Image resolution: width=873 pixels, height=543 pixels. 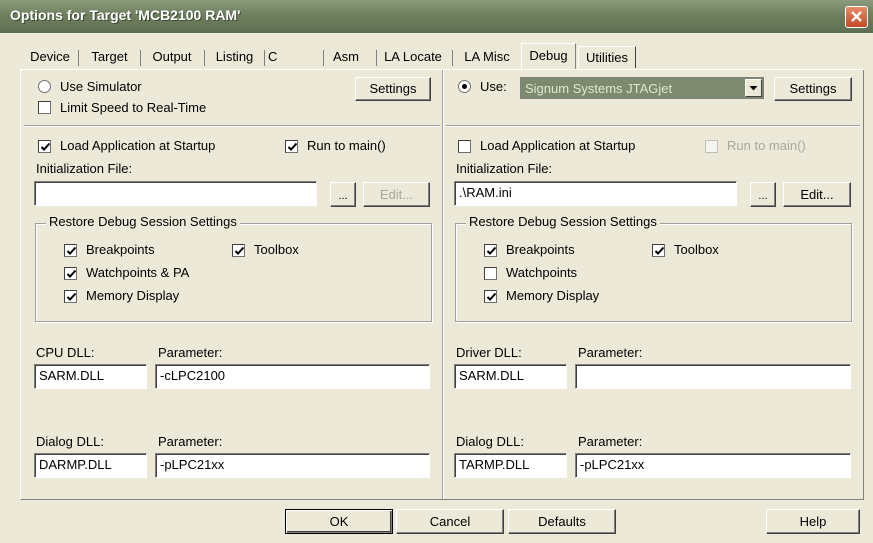 What do you see at coordinates (138, 272) in the screenshot?
I see `watchpoints-label-left: Watchpoints & PA` at bounding box center [138, 272].